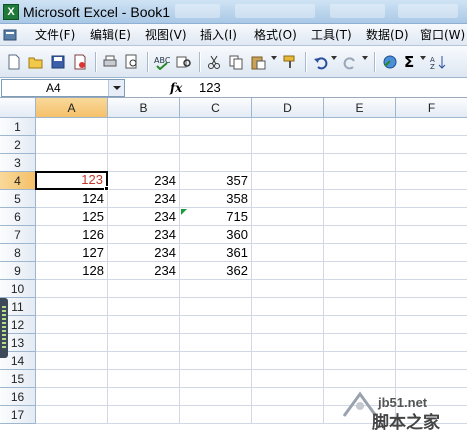 Image resolution: width=467 pixels, height=438 pixels. What do you see at coordinates (72, 235) in the screenshot?
I see `cell-a7: 126` at bounding box center [72, 235].